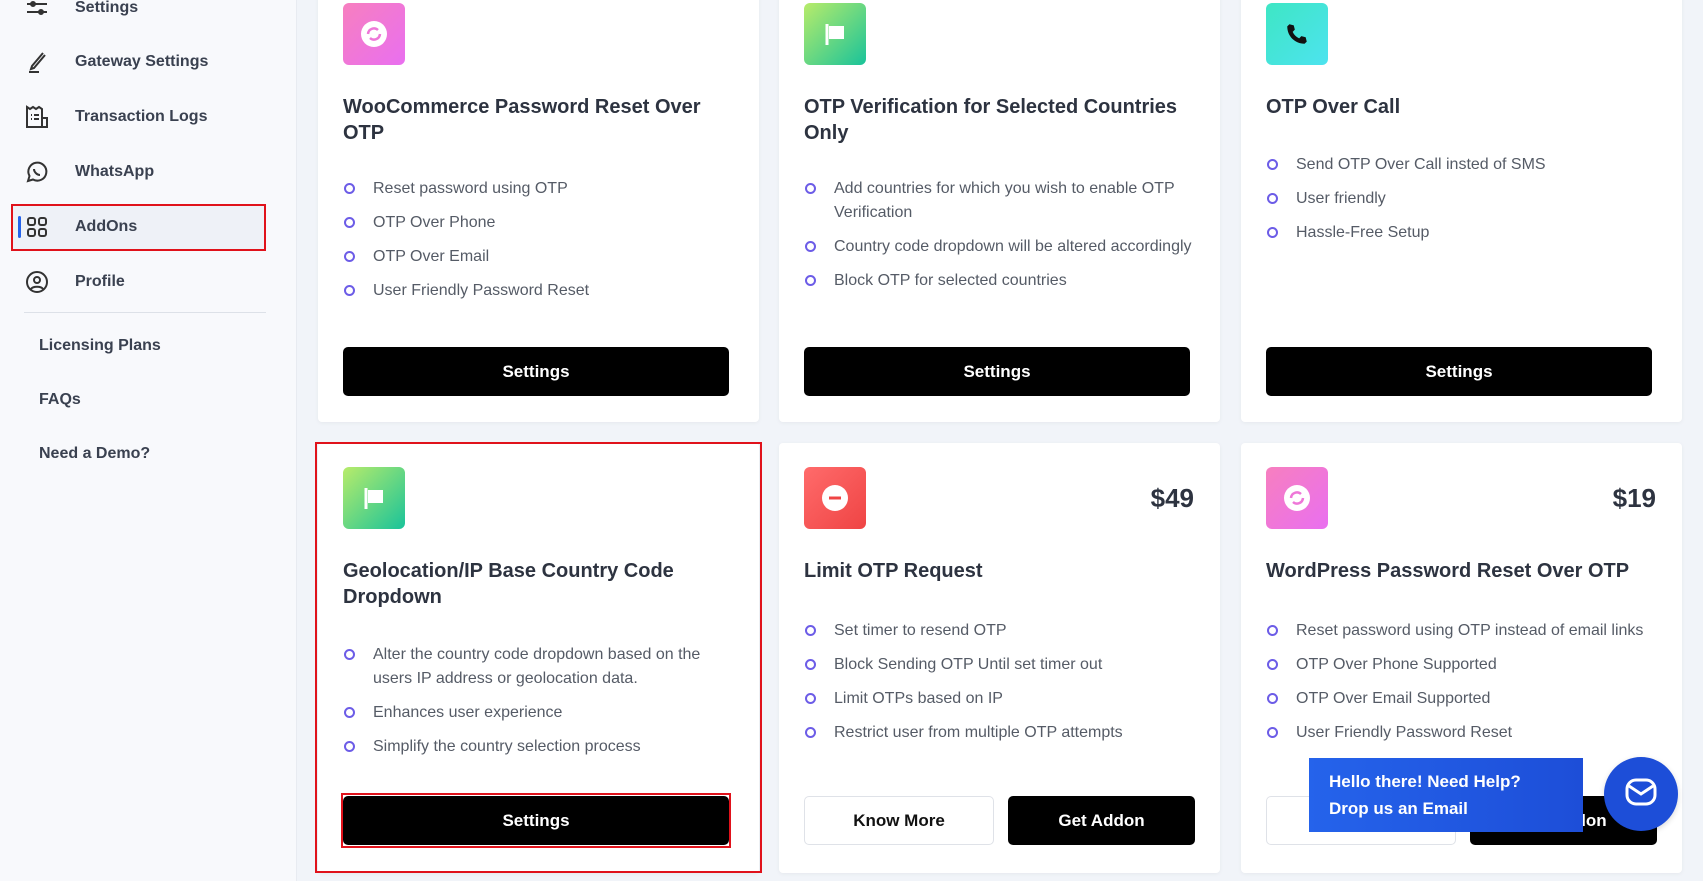  Describe the element at coordinates (141, 116) in the screenshot. I see `sidebar-item-label: Transaction Logs` at that location.